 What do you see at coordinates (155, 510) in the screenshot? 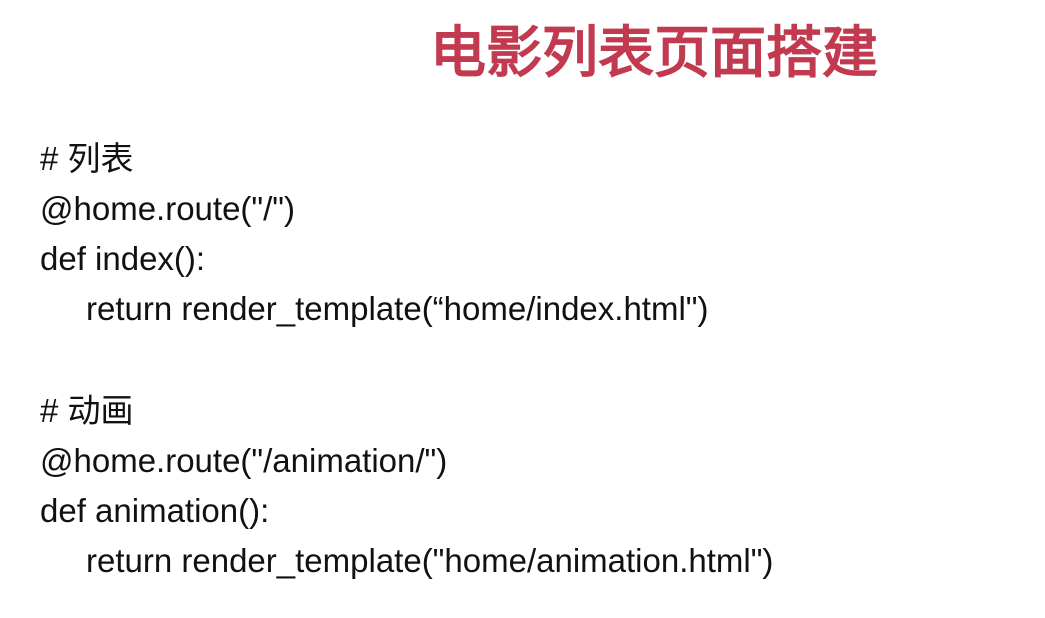
I see `function-def-animation: def animation():` at bounding box center [155, 510].